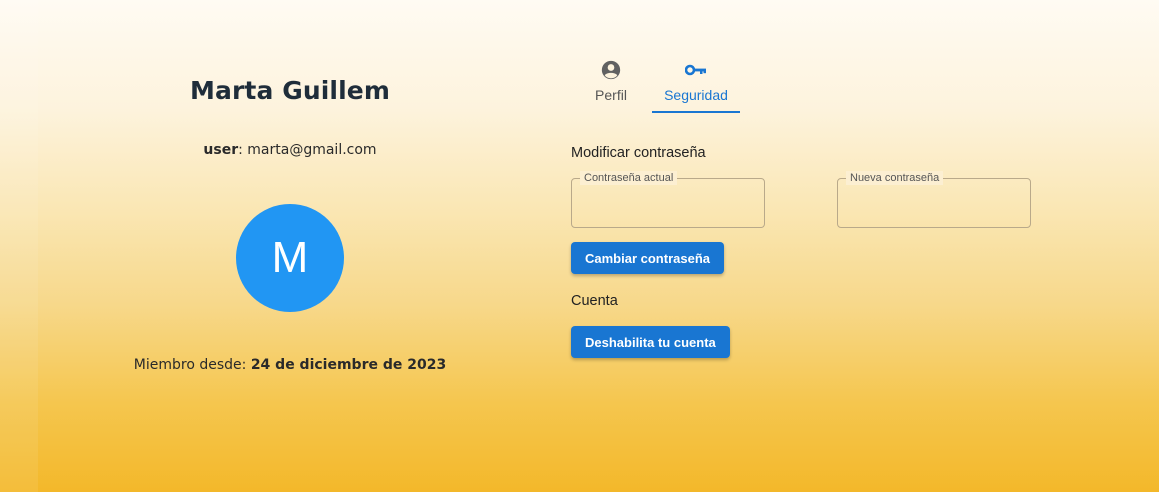 This screenshot has width=1159, height=492. I want to click on user-email: : marta@gmail.com, so click(307, 150).